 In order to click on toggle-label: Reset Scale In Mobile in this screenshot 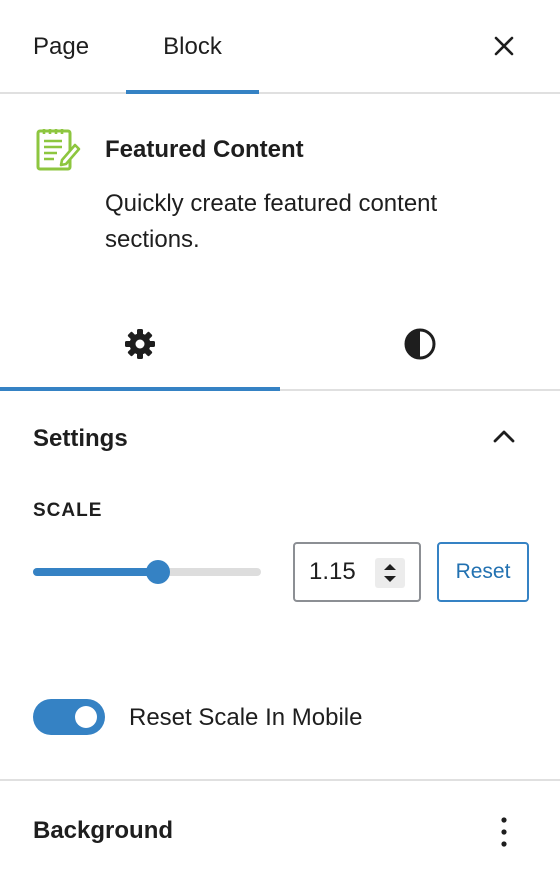, I will do `click(246, 717)`.